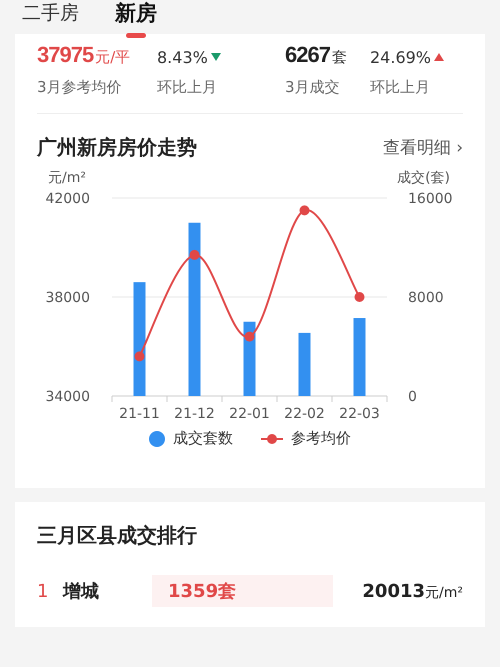  Describe the element at coordinates (67, 298) in the screenshot. I see `axis-tick: 38000` at that location.